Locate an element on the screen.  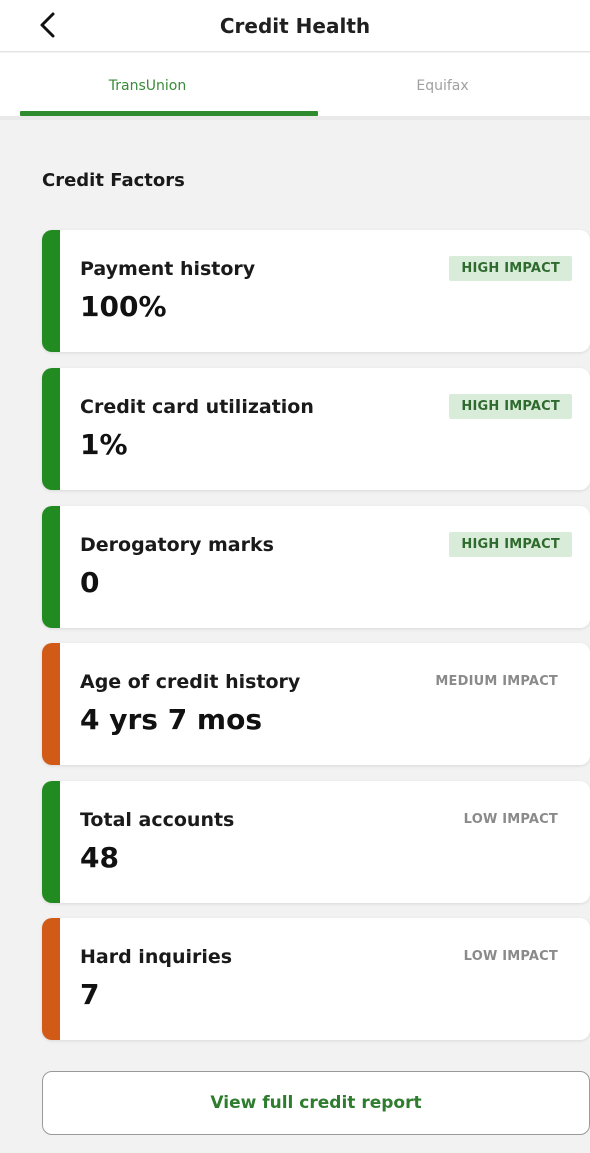
factor-value: 4 yrs 7 mos is located at coordinates (171, 719).